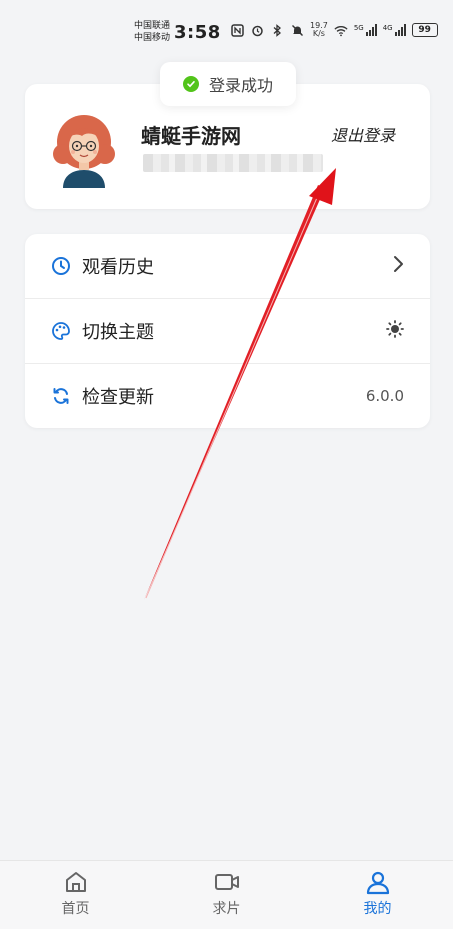  I want to click on sun-icon, so click(395, 331).